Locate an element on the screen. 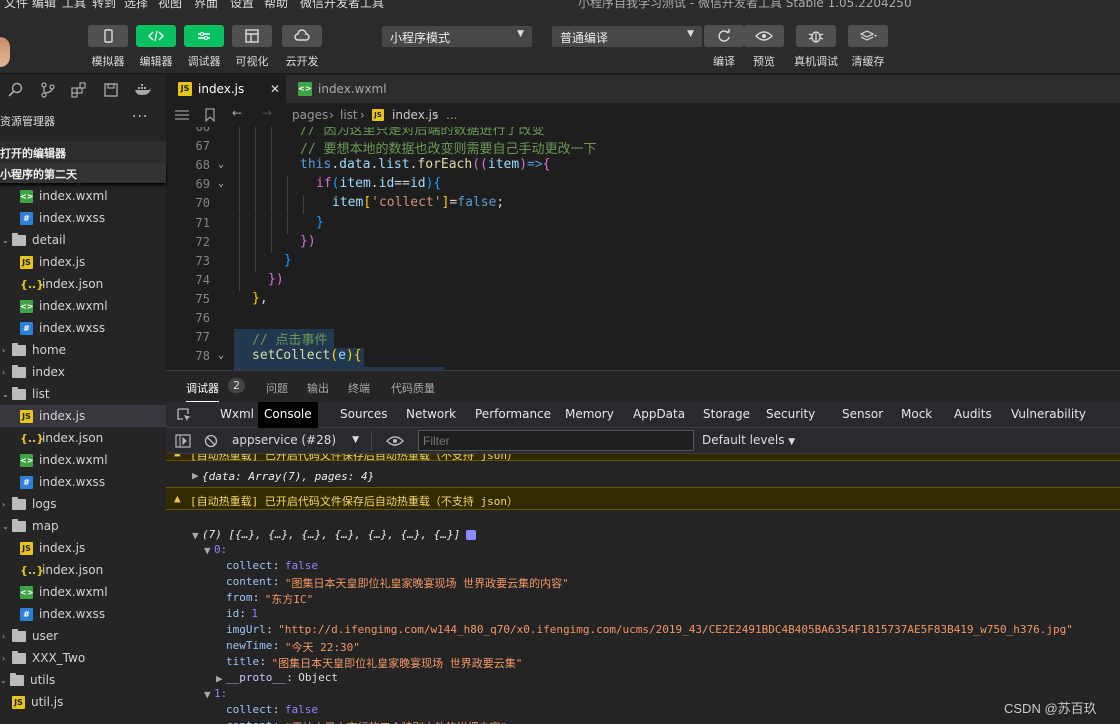  compile-button is located at coordinates (724, 36).